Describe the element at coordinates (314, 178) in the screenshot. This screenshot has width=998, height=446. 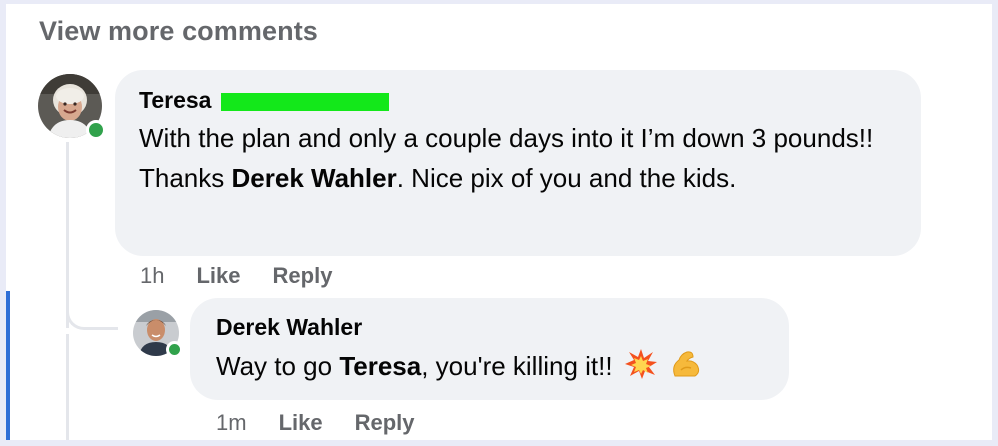
I see `mention-link: Derek Wahler` at that location.